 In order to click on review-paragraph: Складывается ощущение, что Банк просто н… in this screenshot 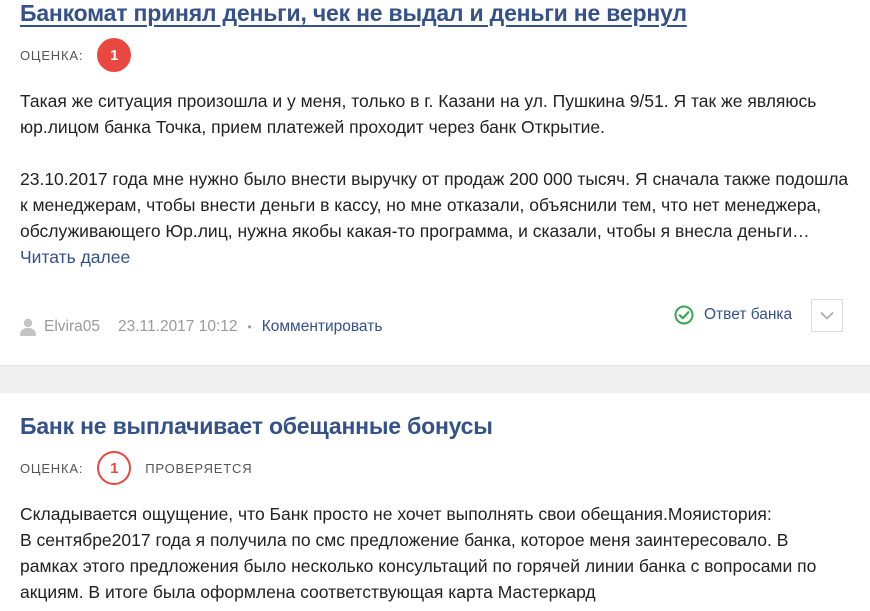, I will do `click(396, 514)`.